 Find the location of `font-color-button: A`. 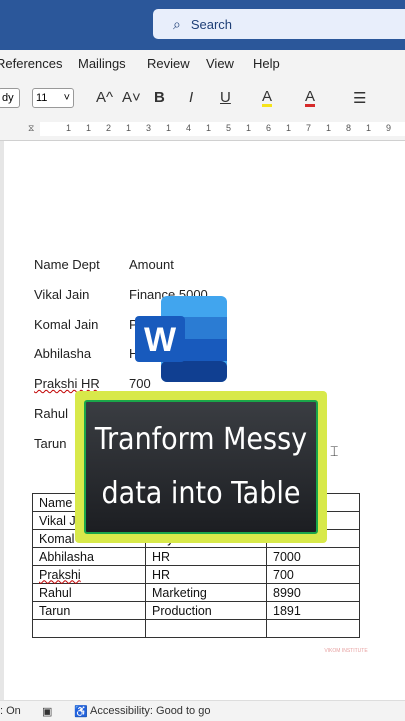

font-color-button: A is located at coordinates (310, 98).